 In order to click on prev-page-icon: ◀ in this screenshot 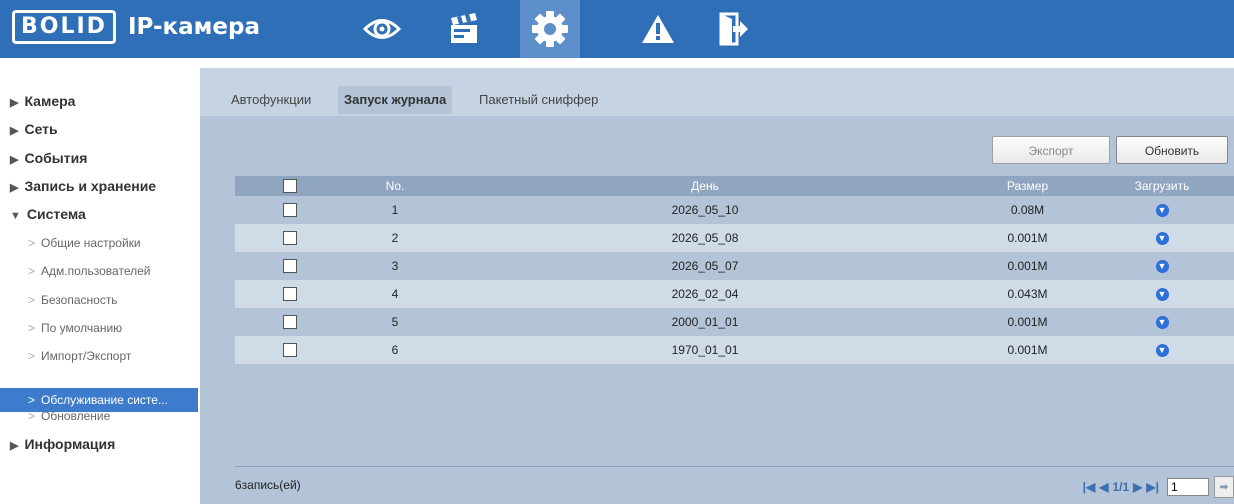, I will do `click(1103, 487)`.